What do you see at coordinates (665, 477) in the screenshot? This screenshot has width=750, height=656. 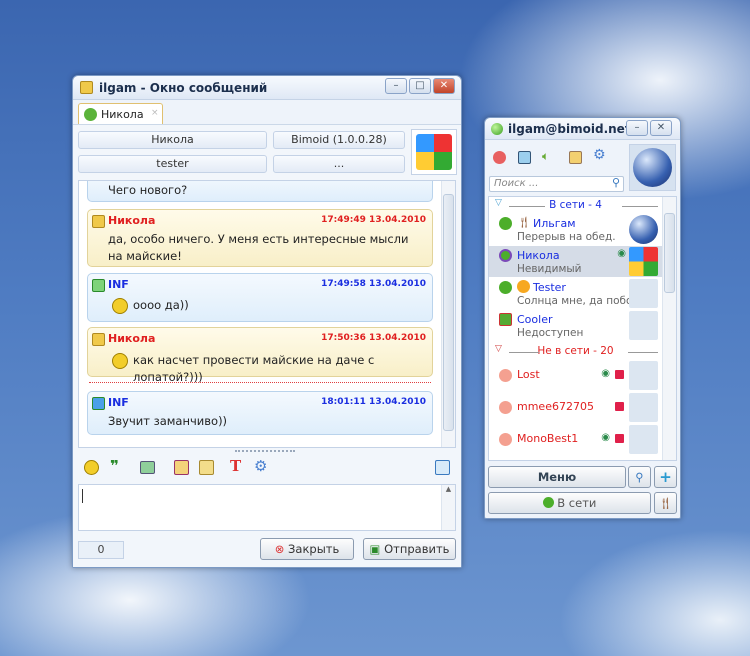 I see `add-contact-button: +` at bounding box center [665, 477].